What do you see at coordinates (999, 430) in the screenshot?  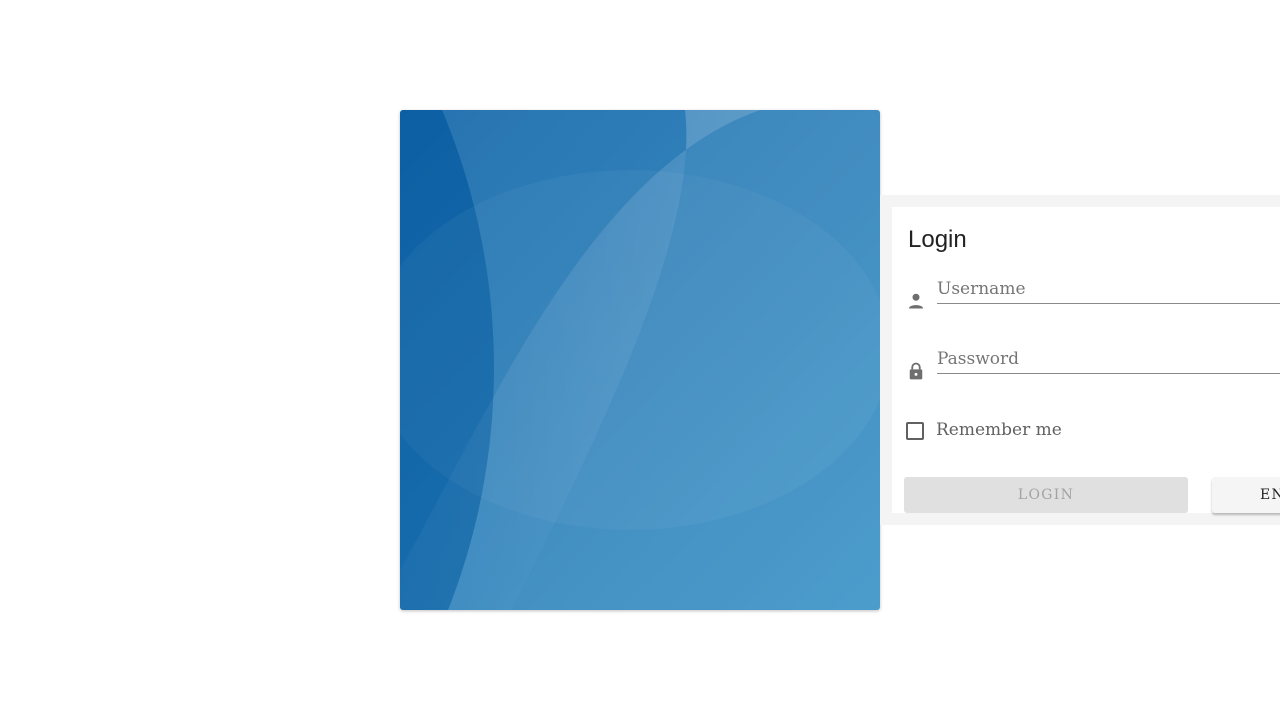 I see `remember-me-label: Remember me` at bounding box center [999, 430].